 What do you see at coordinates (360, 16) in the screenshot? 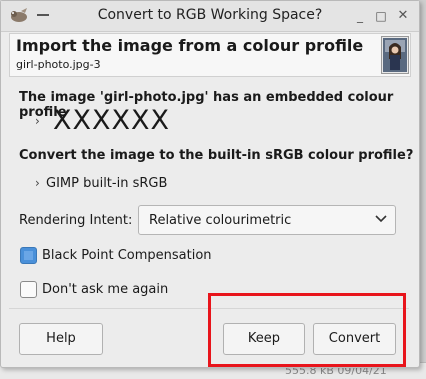
I see `minimize-button: _` at bounding box center [360, 16].